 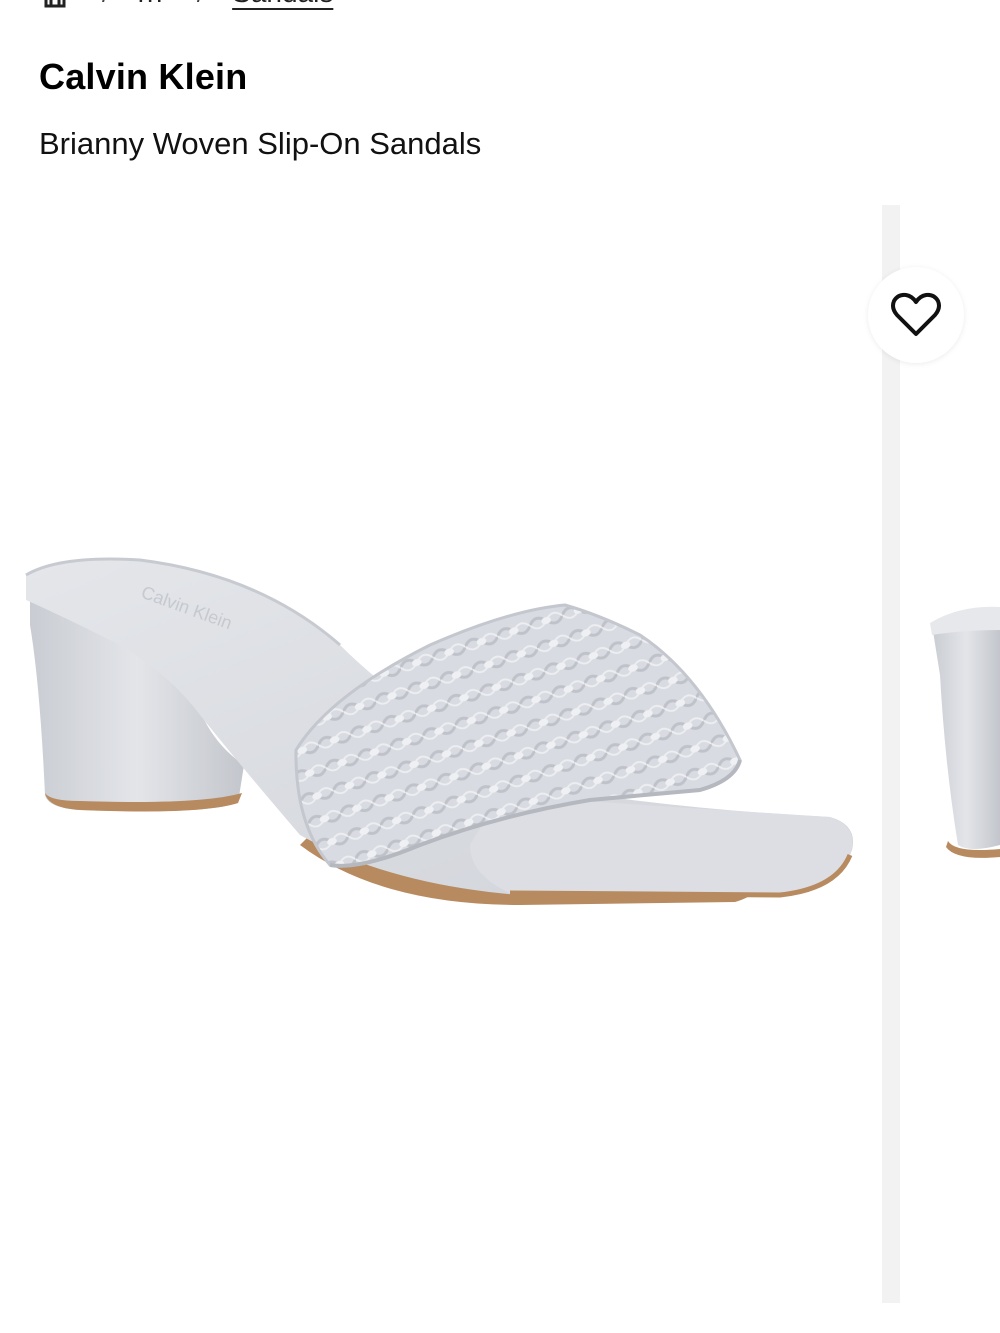 I want to click on next-product-image-peek, so click(x=950, y=754).